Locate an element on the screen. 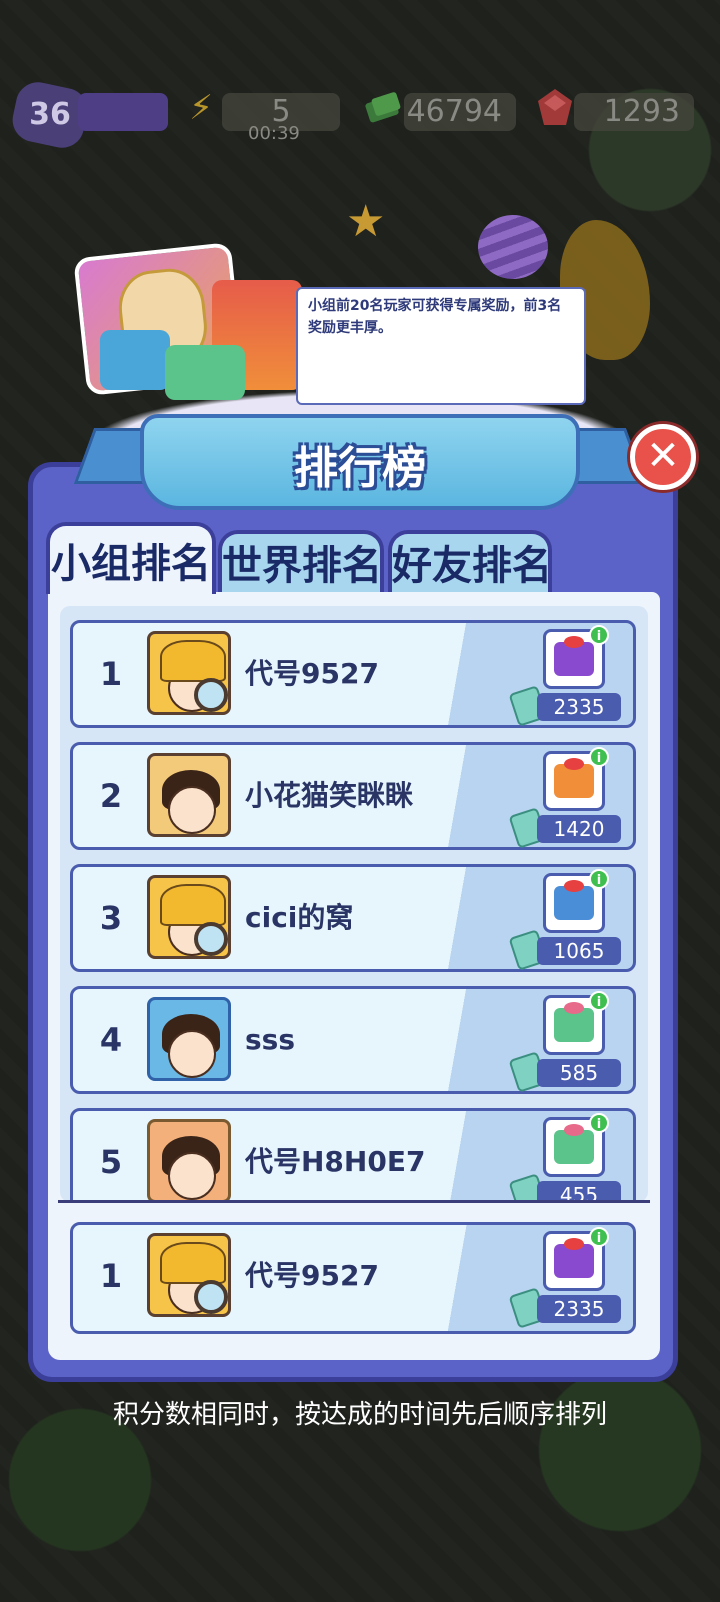 This screenshot has height=1602, width=720. girl-avatar is located at coordinates (189, 795).